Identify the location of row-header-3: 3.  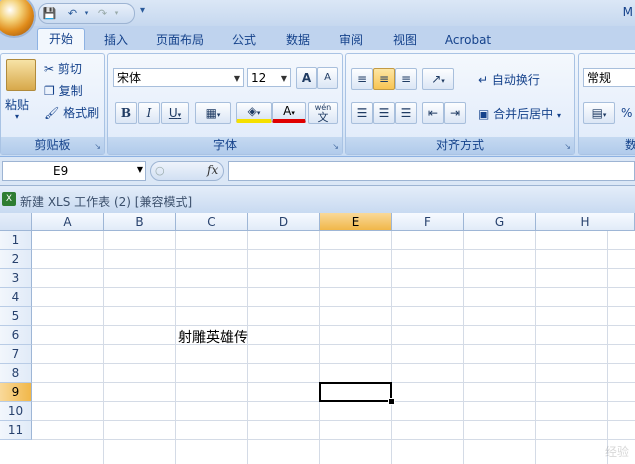
(16, 278).